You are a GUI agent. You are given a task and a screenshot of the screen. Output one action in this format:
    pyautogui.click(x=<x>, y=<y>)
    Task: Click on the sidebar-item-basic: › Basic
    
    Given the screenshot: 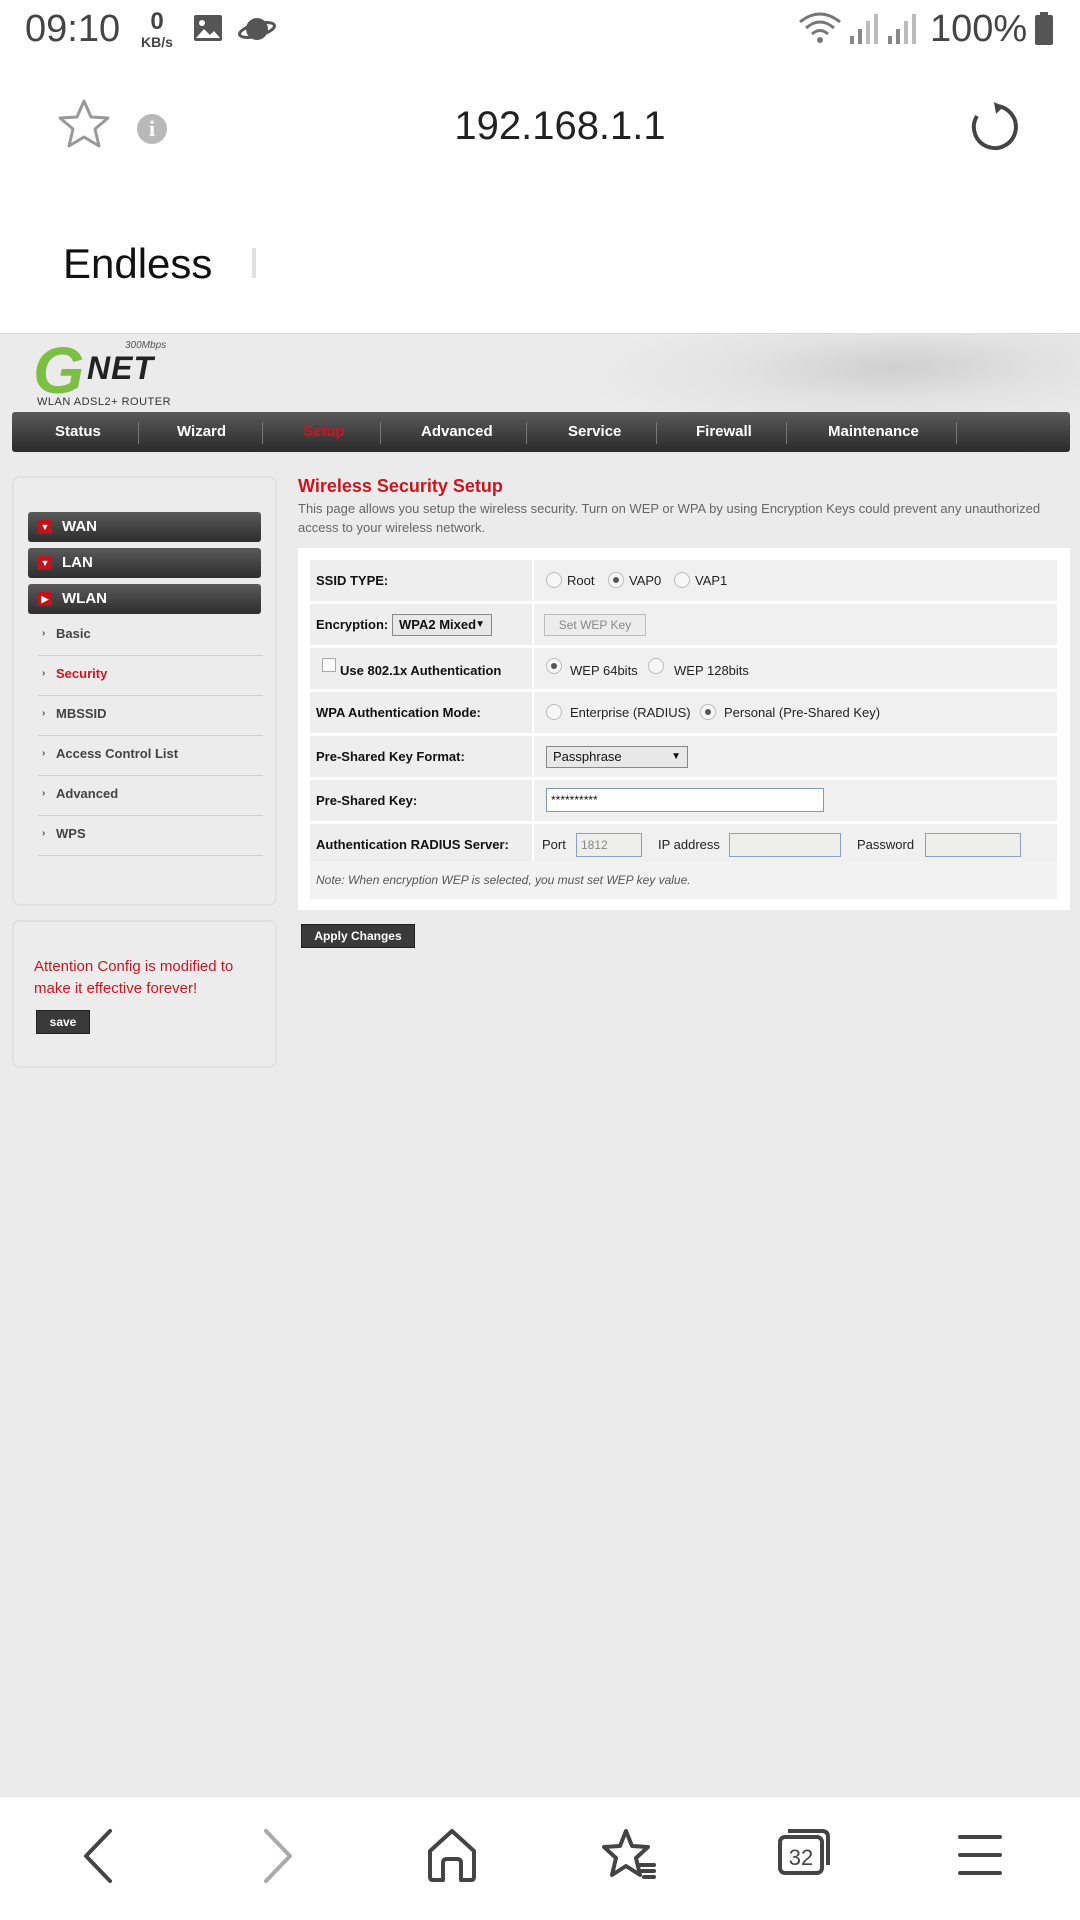 What is the action you would take?
    pyautogui.click(x=150, y=636)
    